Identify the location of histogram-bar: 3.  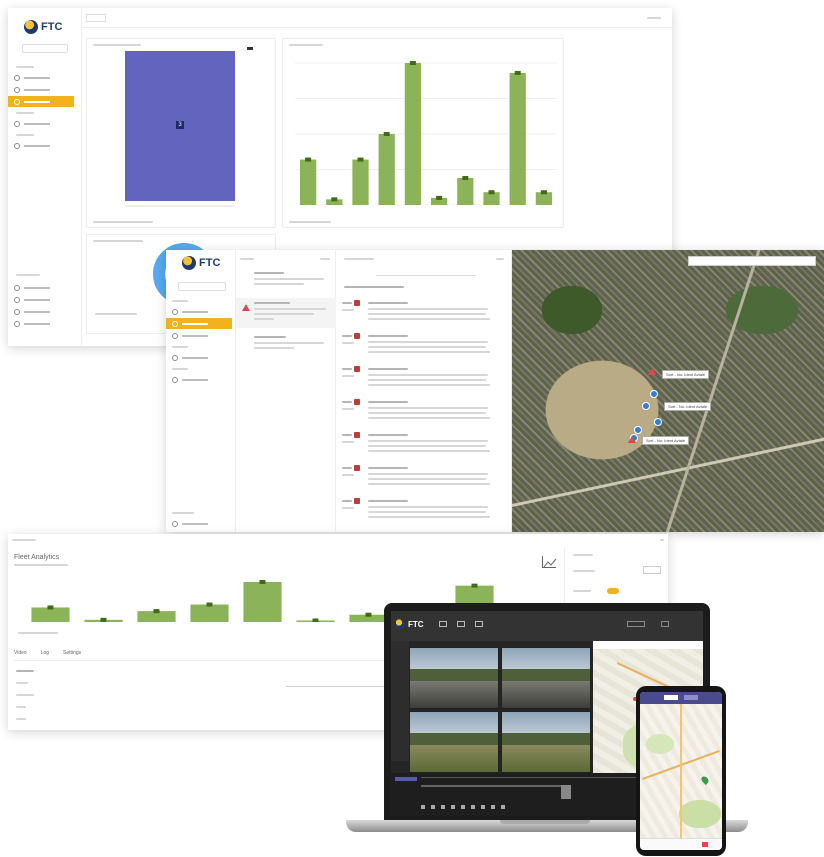
(180, 126).